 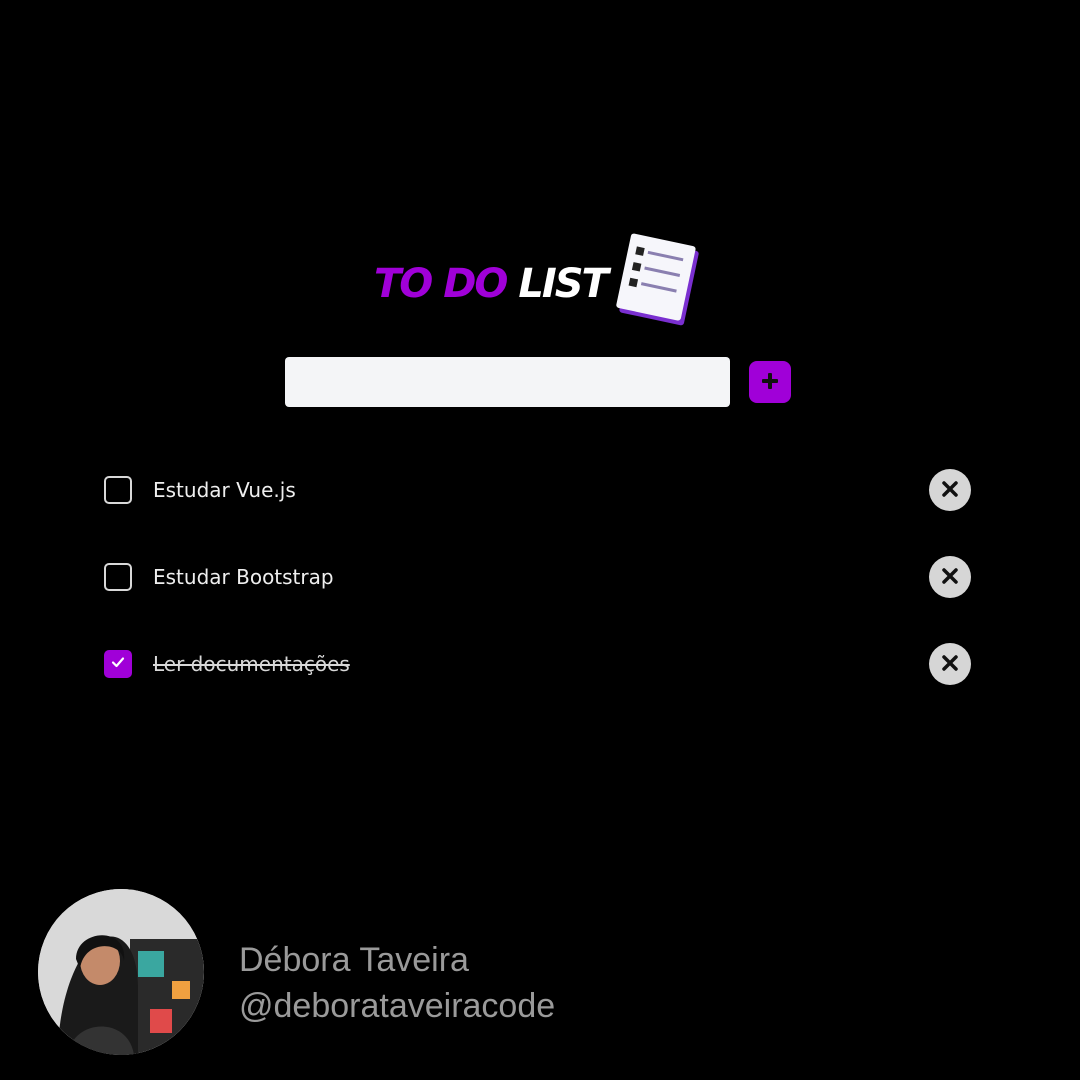 What do you see at coordinates (538, 664) in the screenshot?
I see `task-item: Ler documentações` at bounding box center [538, 664].